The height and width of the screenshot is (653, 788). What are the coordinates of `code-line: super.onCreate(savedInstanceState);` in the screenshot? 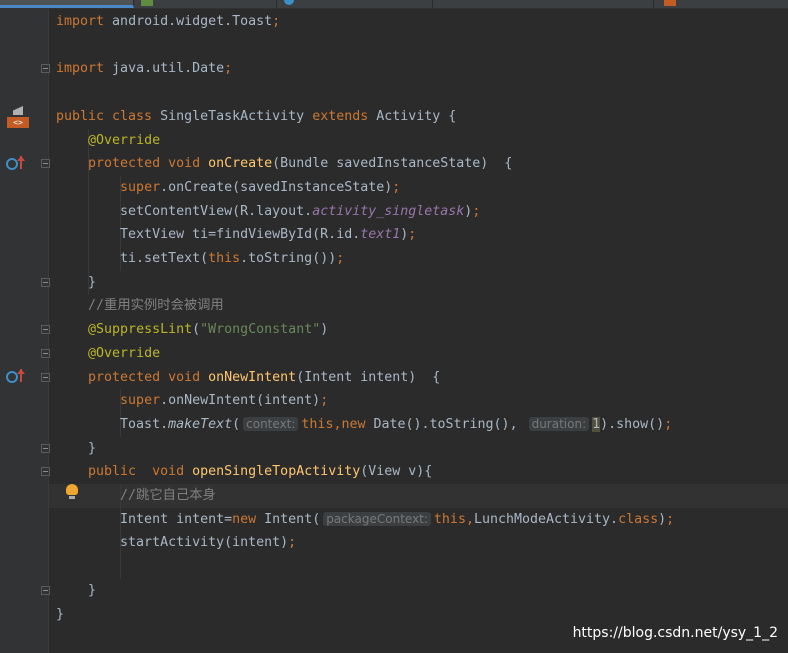 It's located at (228, 188).